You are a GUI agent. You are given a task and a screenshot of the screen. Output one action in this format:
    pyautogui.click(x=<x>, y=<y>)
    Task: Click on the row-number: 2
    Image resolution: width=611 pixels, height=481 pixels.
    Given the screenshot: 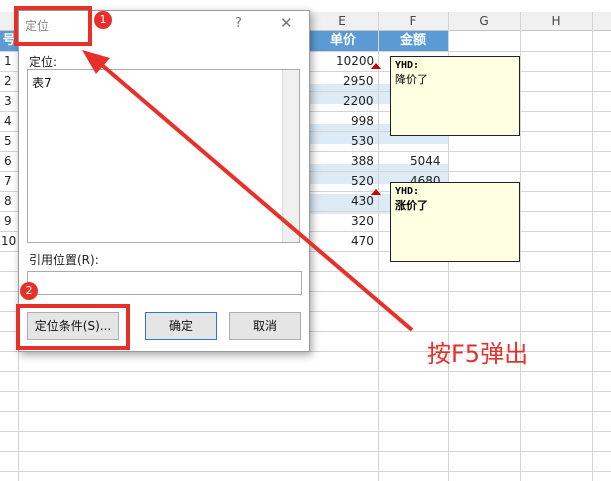 What is the action you would take?
    pyautogui.click(x=8, y=81)
    